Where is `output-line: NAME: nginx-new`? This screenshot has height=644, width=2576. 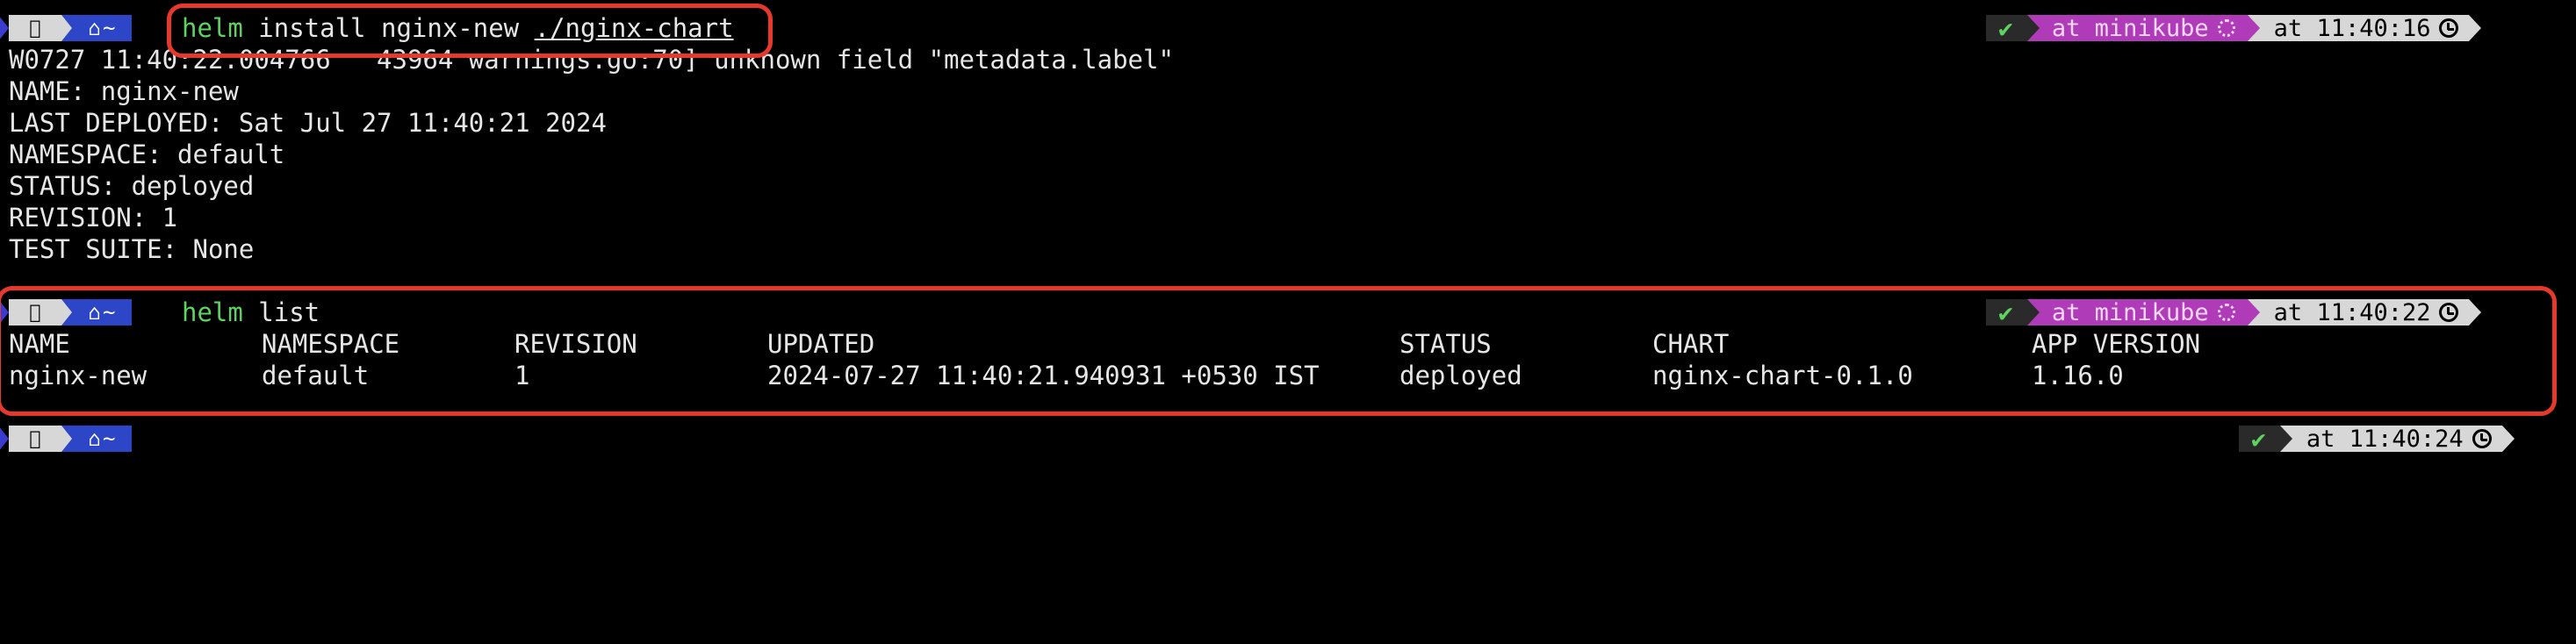 output-line: NAME: nginx-new is located at coordinates (124, 91).